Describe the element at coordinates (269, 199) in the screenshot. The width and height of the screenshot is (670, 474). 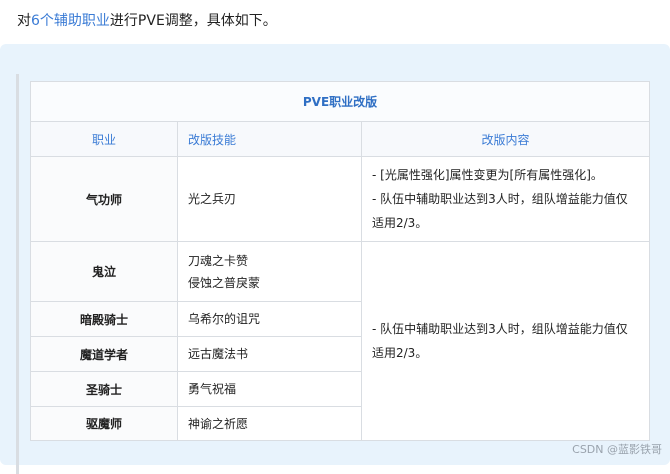
I see `skill-cell: 光之兵刃` at that location.